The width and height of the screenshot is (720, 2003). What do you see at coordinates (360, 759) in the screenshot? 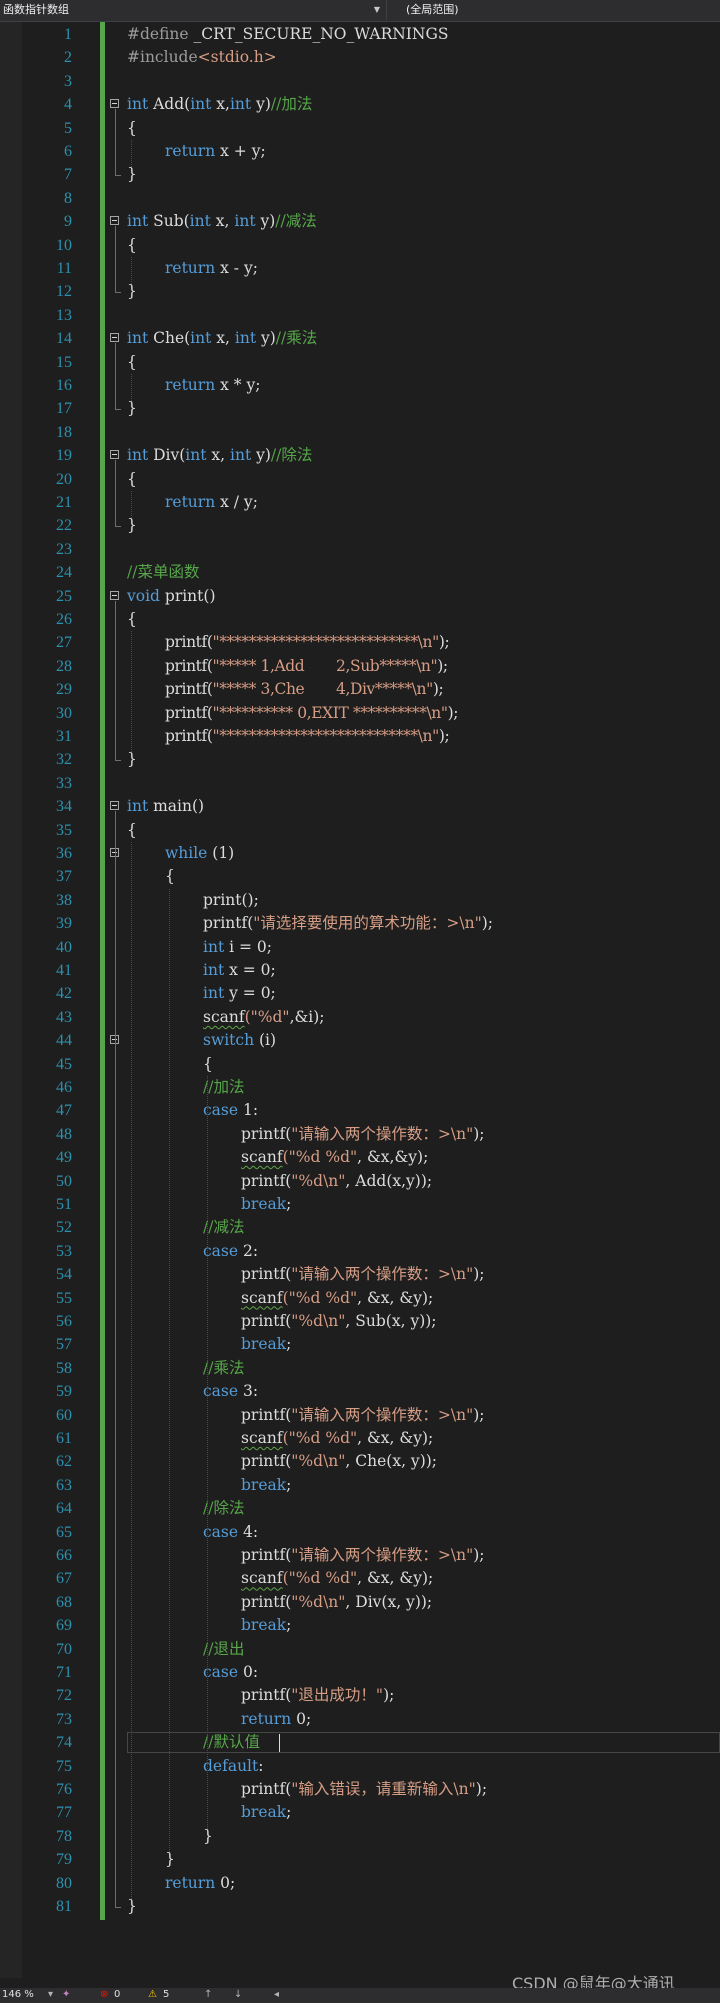
I see `code-line: 32}` at bounding box center [360, 759].